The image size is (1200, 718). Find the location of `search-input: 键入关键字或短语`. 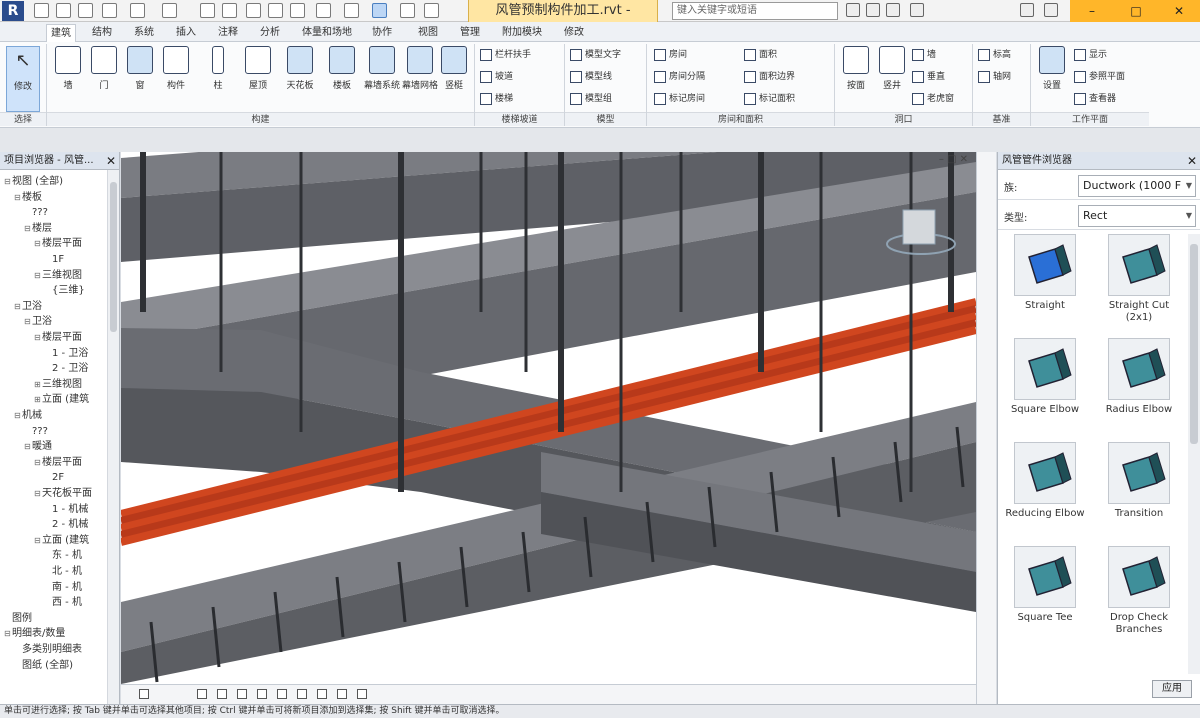

search-input: 键入关键字或短语 is located at coordinates (755, 11).